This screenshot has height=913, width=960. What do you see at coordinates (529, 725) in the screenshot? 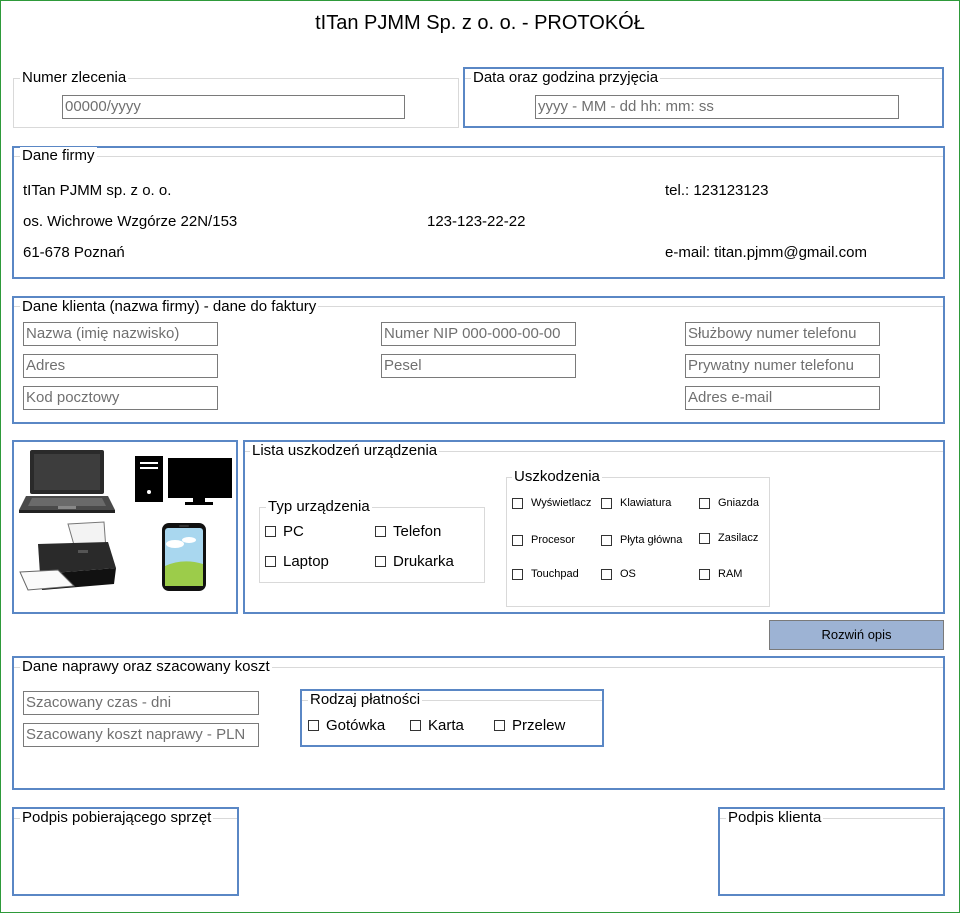
I see `payment-transfer: Przelew` at bounding box center [529, 725].